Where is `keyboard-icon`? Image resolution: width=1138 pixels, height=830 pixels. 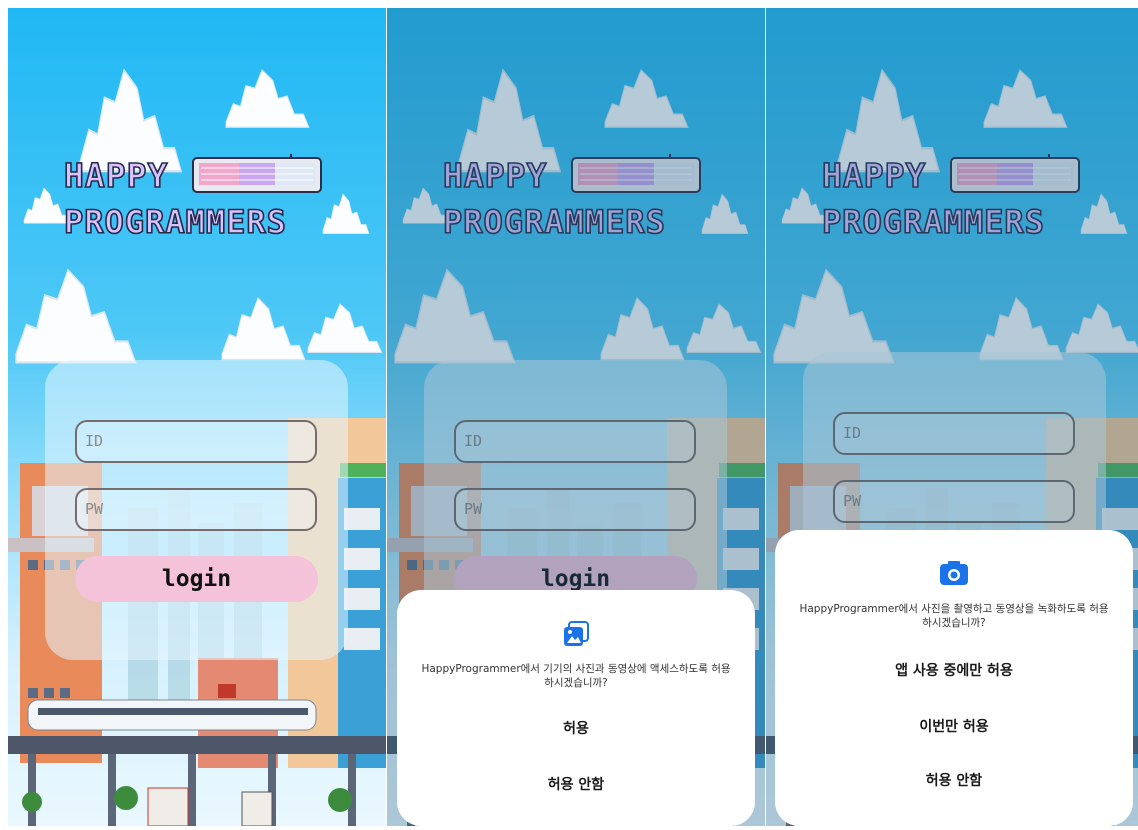 keyboard-icon is located at coordinates (257, 173).